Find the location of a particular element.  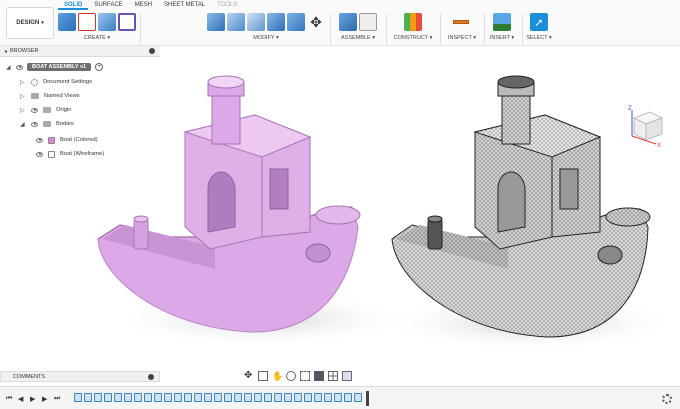

tab-surface: SURFACE is located at coordinates (108, 5).